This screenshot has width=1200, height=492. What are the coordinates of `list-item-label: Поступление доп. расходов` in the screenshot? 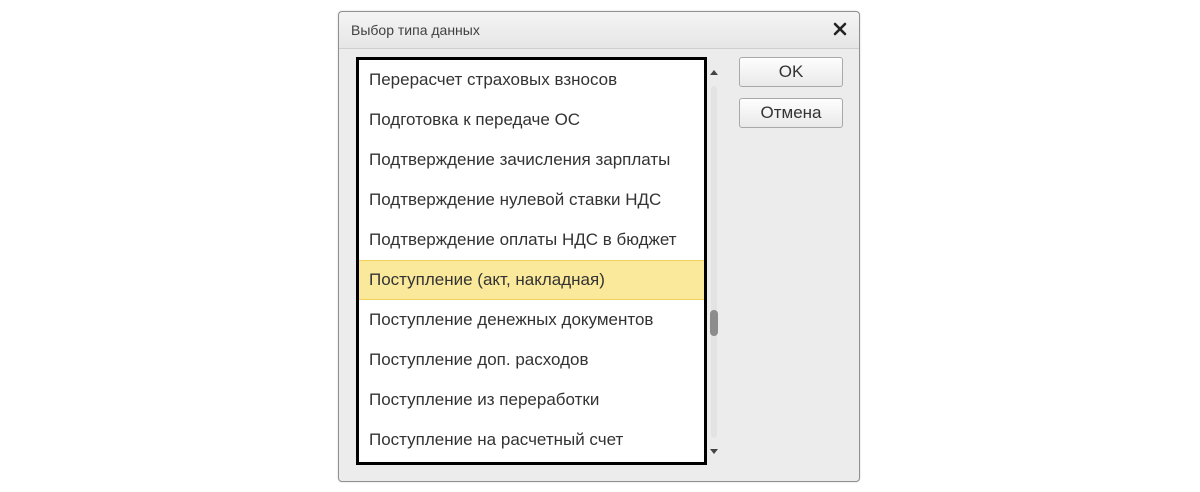 It's located at (479, 359).